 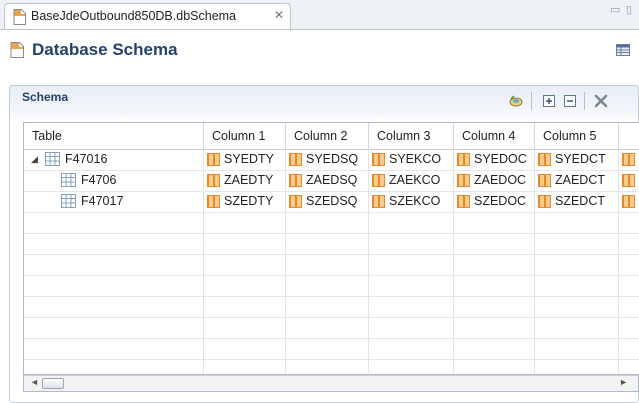 I want to click on section-title: Schema, so click(x=45, y=97).